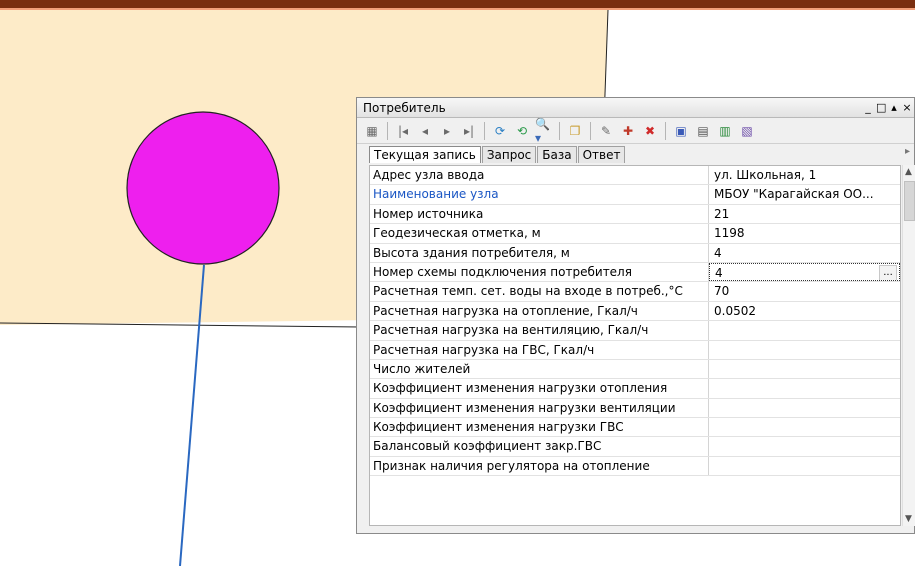 This screenshot has width=915, height=566. Describe the element at coordinates (539, 427) in the screenshot. I see `property-name: Коэффициент изменения нагрузки ГВС` at that location.